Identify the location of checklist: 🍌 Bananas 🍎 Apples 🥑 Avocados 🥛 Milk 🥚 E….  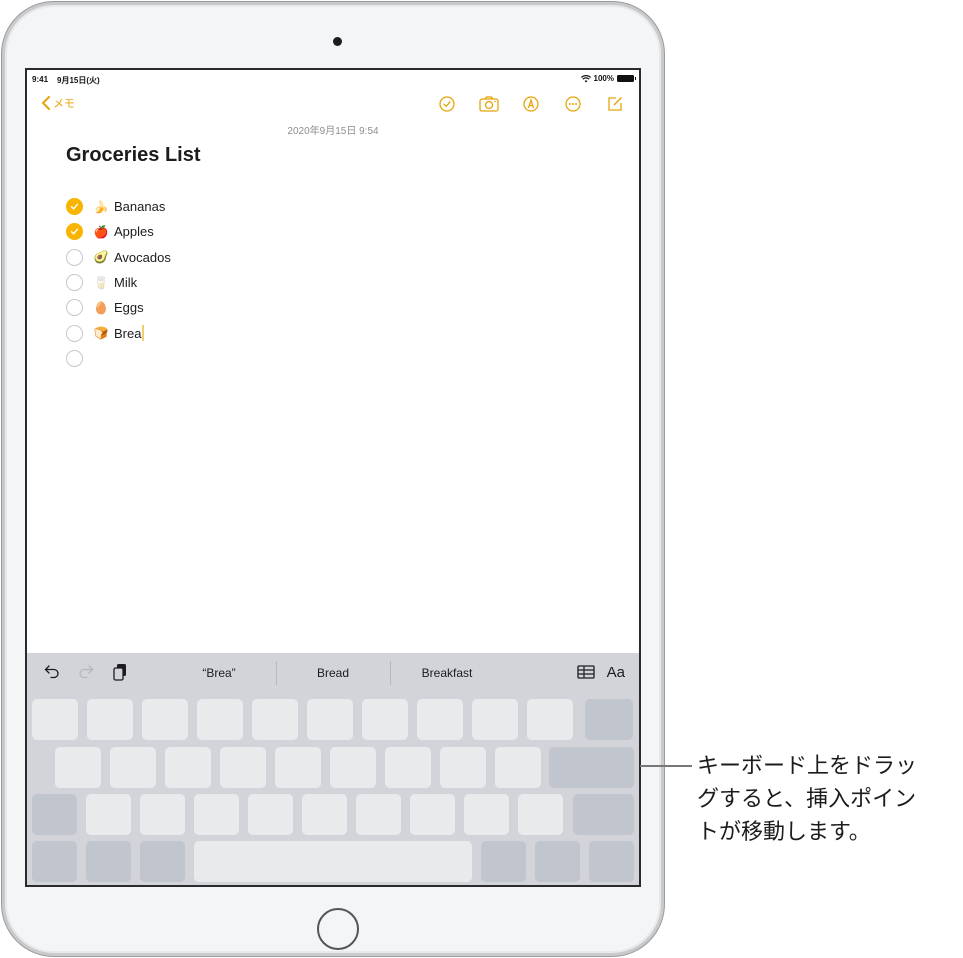
(118, 282).